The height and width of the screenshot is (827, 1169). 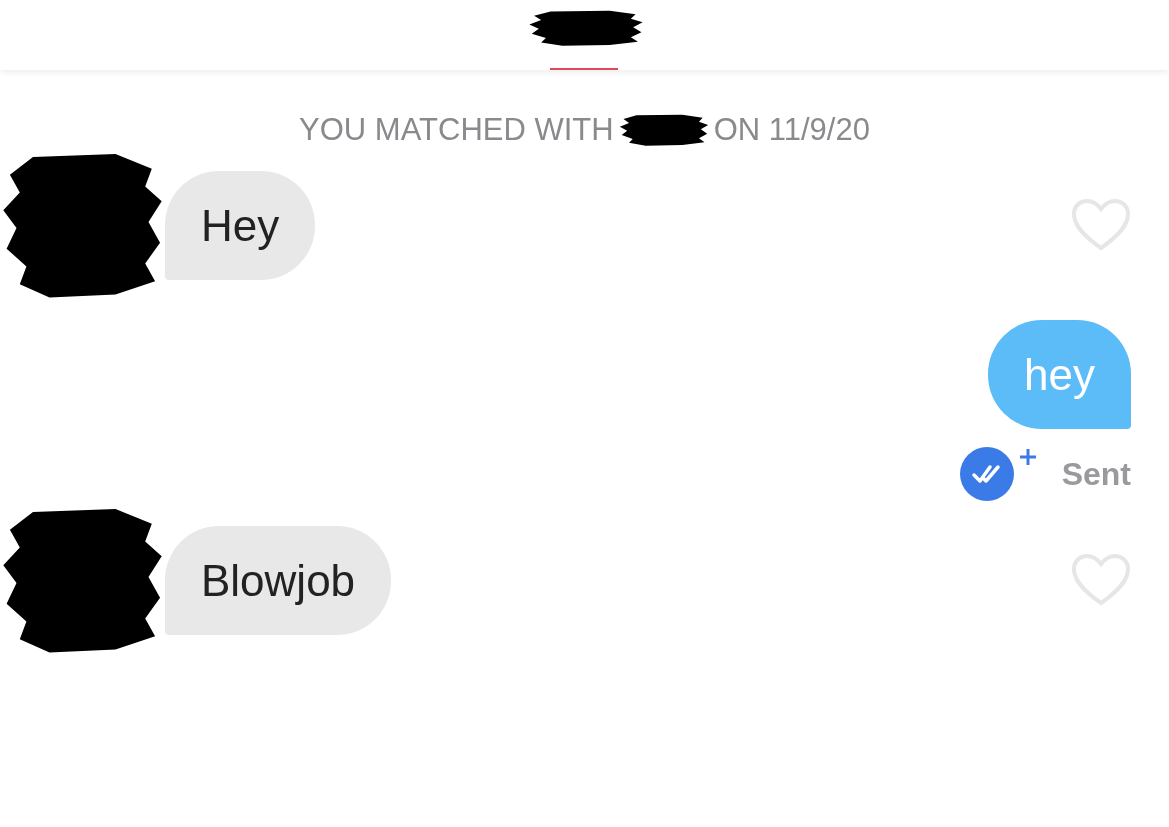 What do you see at coordinates (278, 580) in the screenshot?
I see `message-bubble: Blowjob` at bounding box center [278, 580].